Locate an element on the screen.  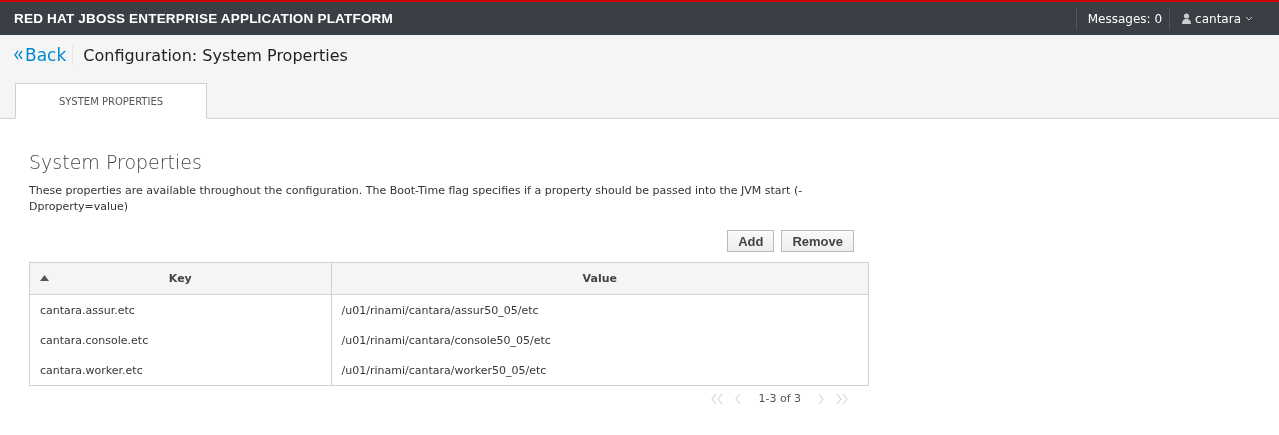
table-cell: /u01/rinami/cantara/console50_05/etc is located at coordinates (446, 340).